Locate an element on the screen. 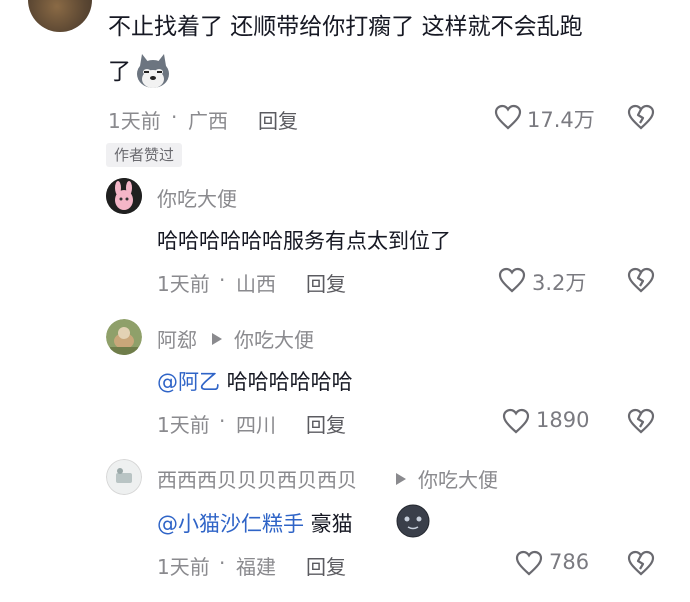 The width and height of the screenshot is (690, 602). author-liked-badge: 作者赞过 is located at coordinates (144, 155).